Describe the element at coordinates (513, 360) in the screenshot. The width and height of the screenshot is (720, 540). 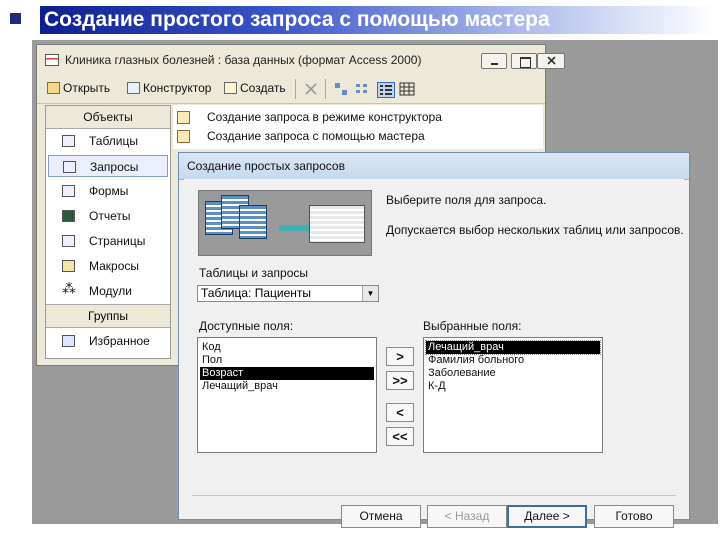
I see `list-item: Фамилия больного` at that location.